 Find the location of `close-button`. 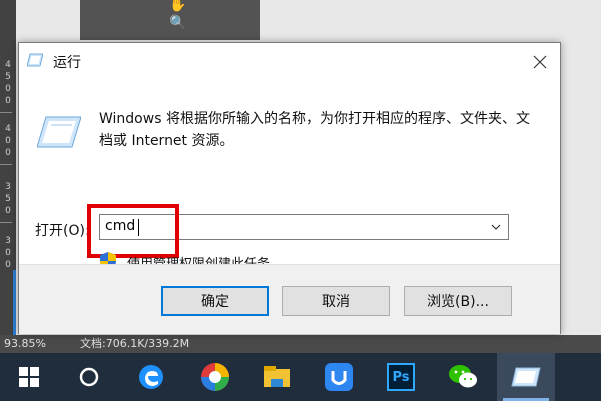

close-button is located at coordinates (540, 62).